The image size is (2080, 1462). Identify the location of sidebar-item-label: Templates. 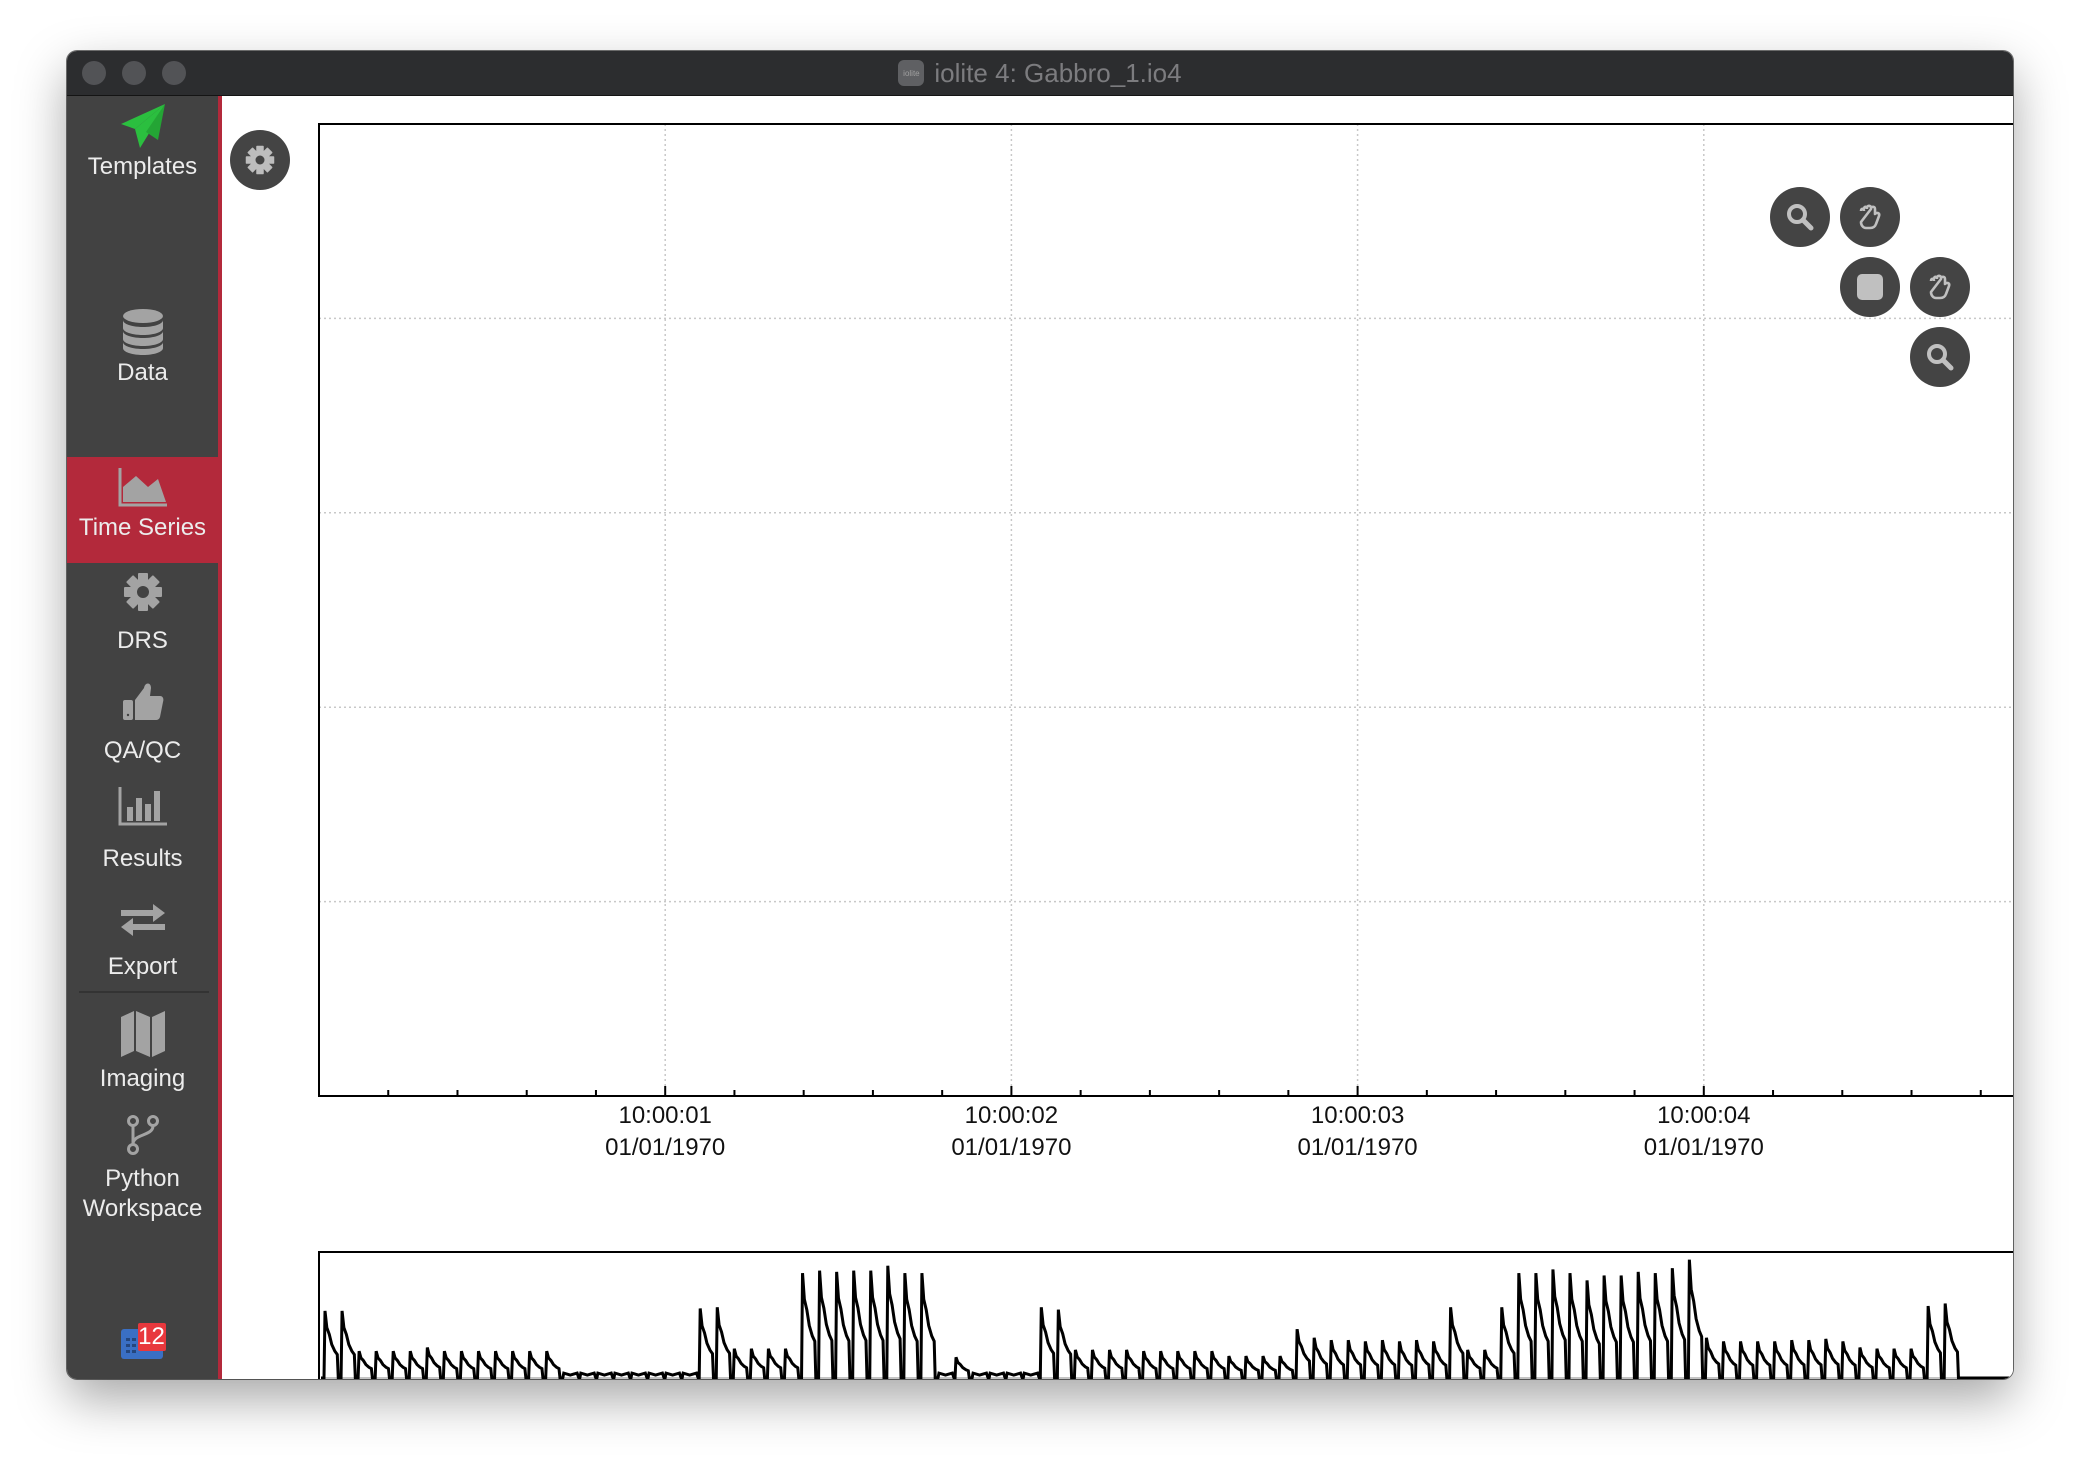
(142, 166).